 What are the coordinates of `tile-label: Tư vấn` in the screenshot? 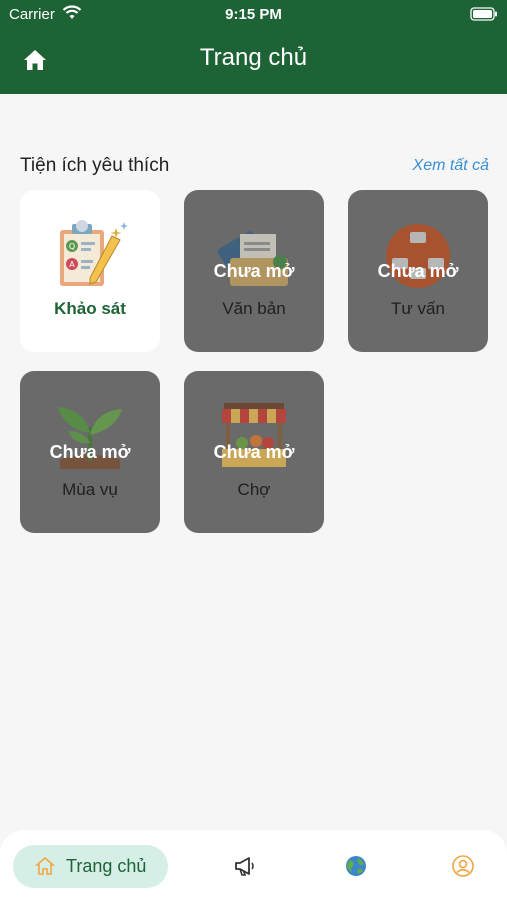 It's located at (418, 308).